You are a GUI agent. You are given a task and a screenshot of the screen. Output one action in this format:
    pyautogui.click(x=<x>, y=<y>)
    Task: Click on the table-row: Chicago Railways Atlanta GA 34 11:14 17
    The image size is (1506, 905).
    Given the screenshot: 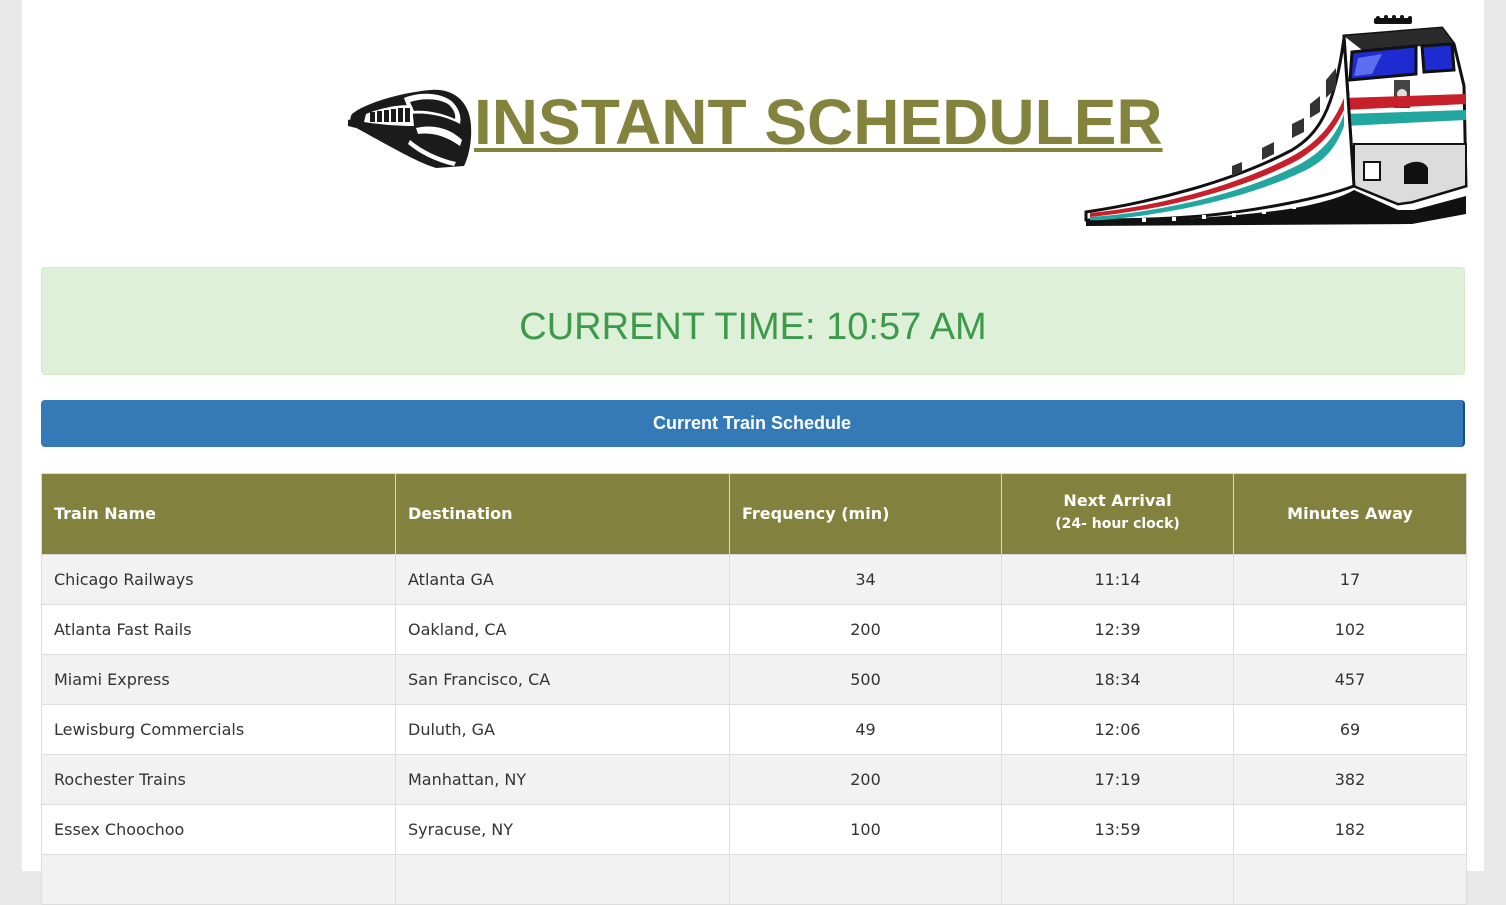 What is the action you would take?
    pyautogui.click(x=754, y=579)
    